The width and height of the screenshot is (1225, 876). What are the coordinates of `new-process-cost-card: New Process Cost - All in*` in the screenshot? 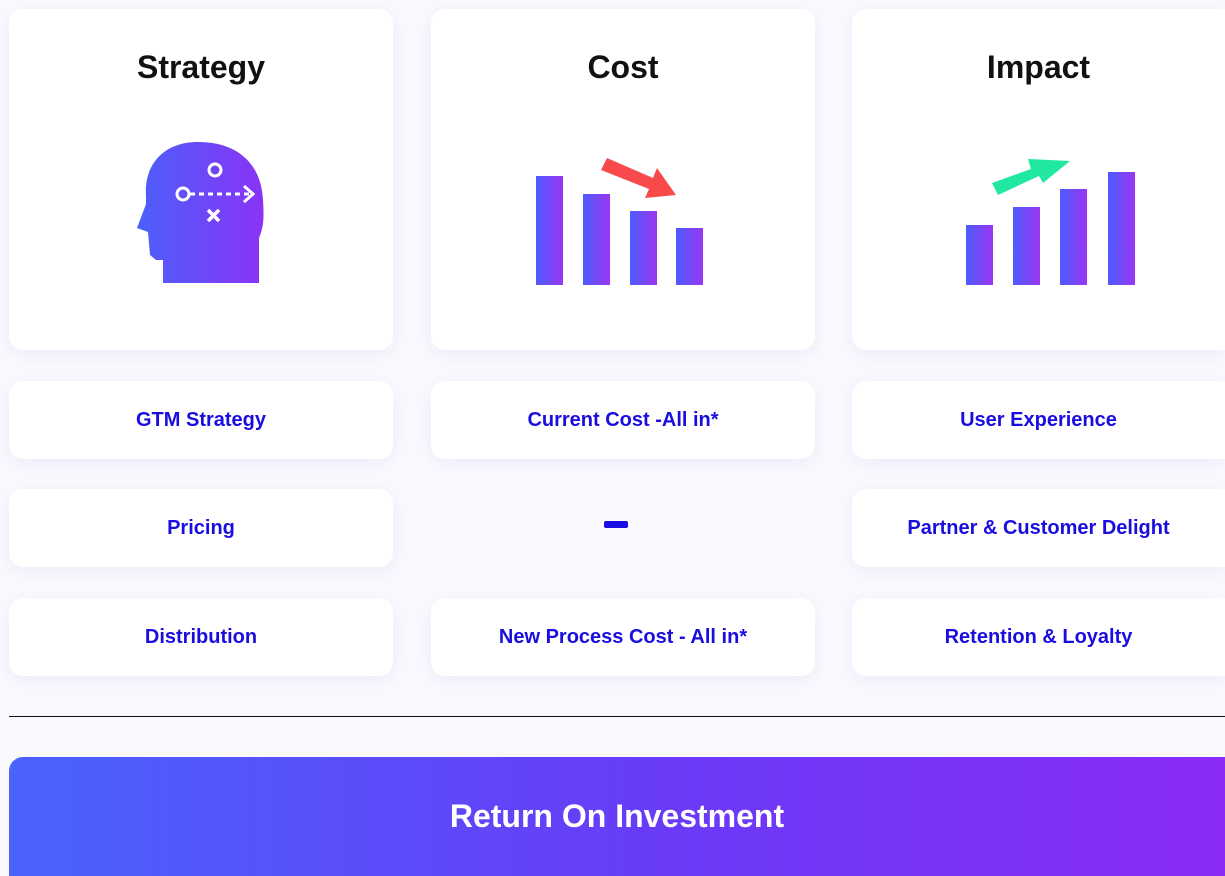 It's located at (623, 637).